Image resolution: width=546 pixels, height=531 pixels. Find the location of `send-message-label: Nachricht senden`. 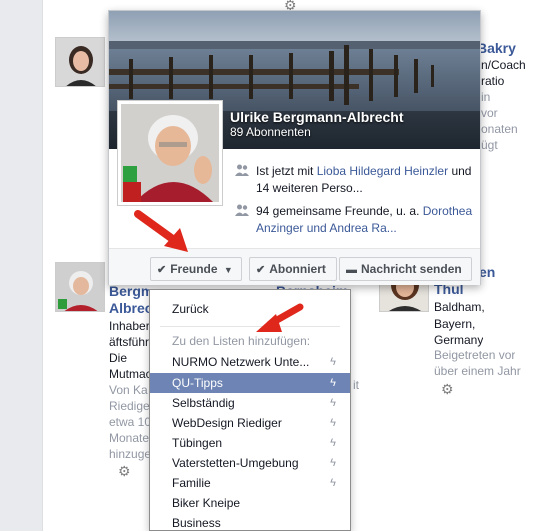

send-message-label: Nachricht senden is located at coordinates (411, 269).